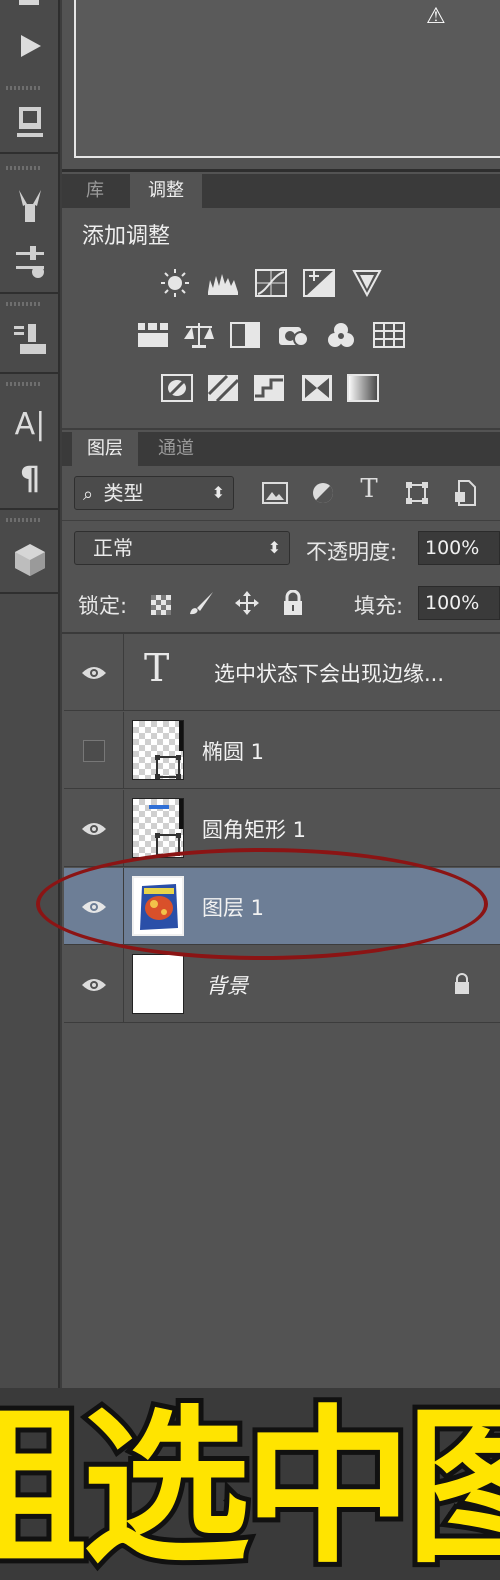  Describe the element at coordinates (281, 191) in the screenshot. I see `adjust-tab-bar: 库 调整` at that location.